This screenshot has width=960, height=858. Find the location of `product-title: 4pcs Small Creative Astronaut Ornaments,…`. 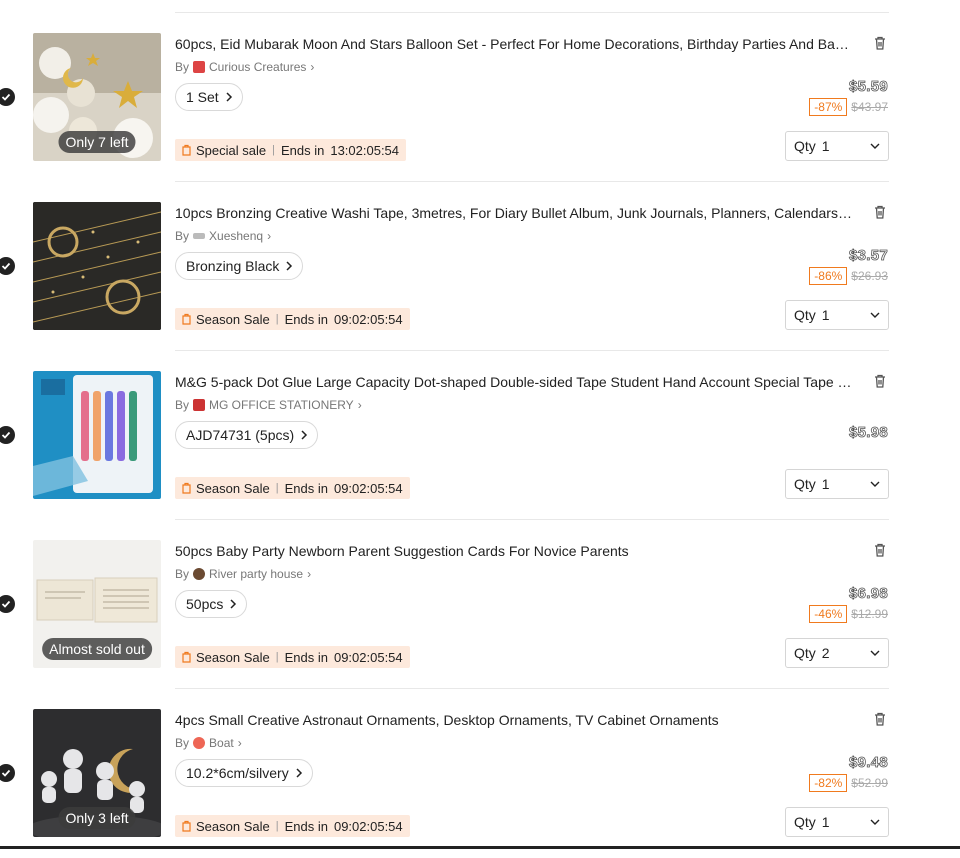

product-title: 4pcs Small Creative Astronaut Ornaments,… is located at coordinates (515, 720).